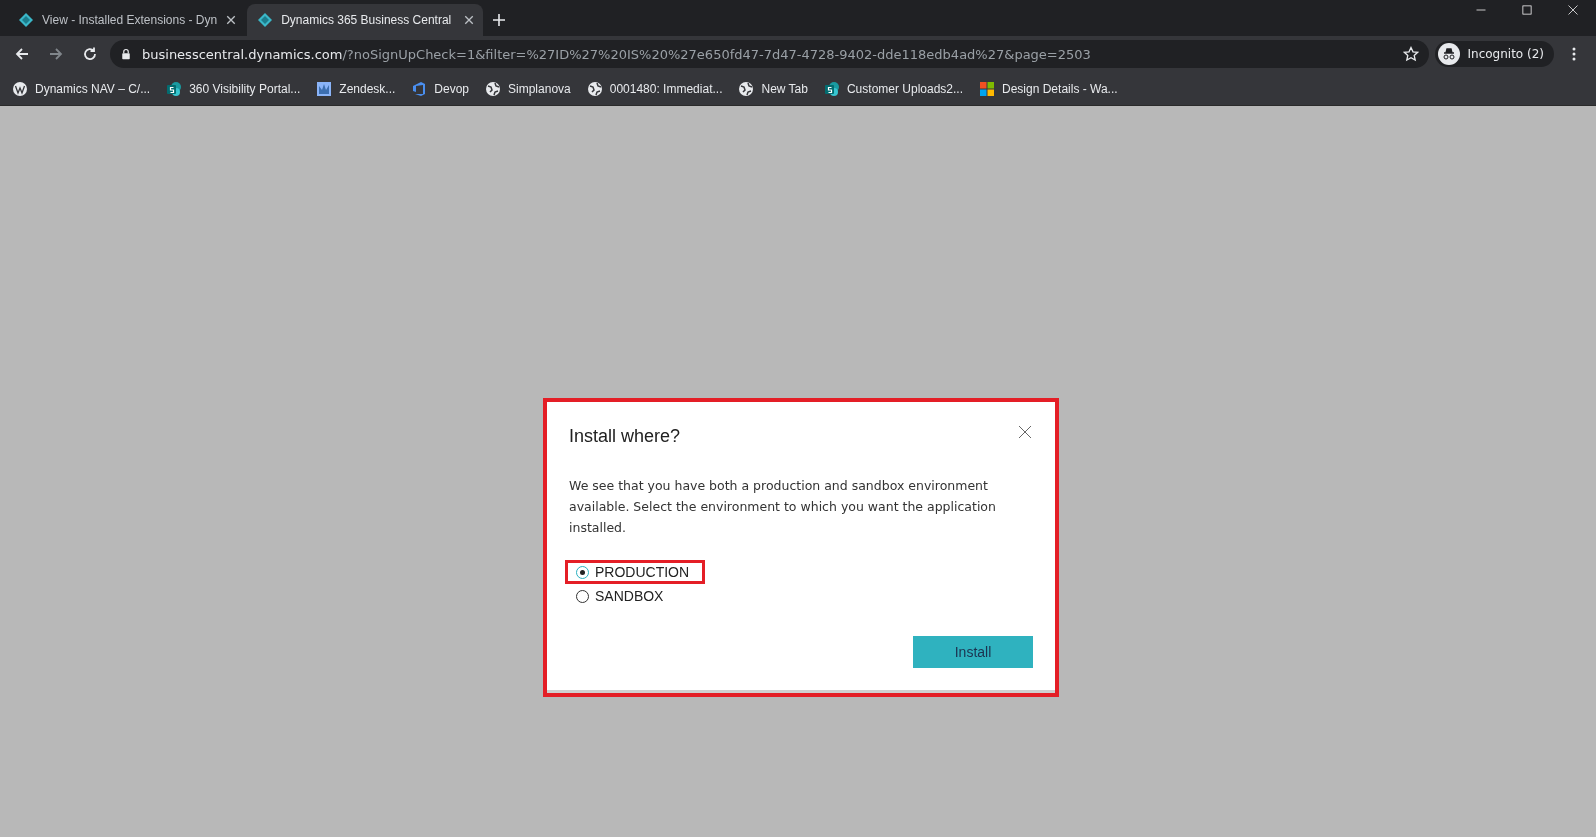 This screenshot has width=1596, height=837. What do you see at coordinates (773, 88) in the screenshot?
I see `bookmark: New Tab` at bounding box center [773, 88].